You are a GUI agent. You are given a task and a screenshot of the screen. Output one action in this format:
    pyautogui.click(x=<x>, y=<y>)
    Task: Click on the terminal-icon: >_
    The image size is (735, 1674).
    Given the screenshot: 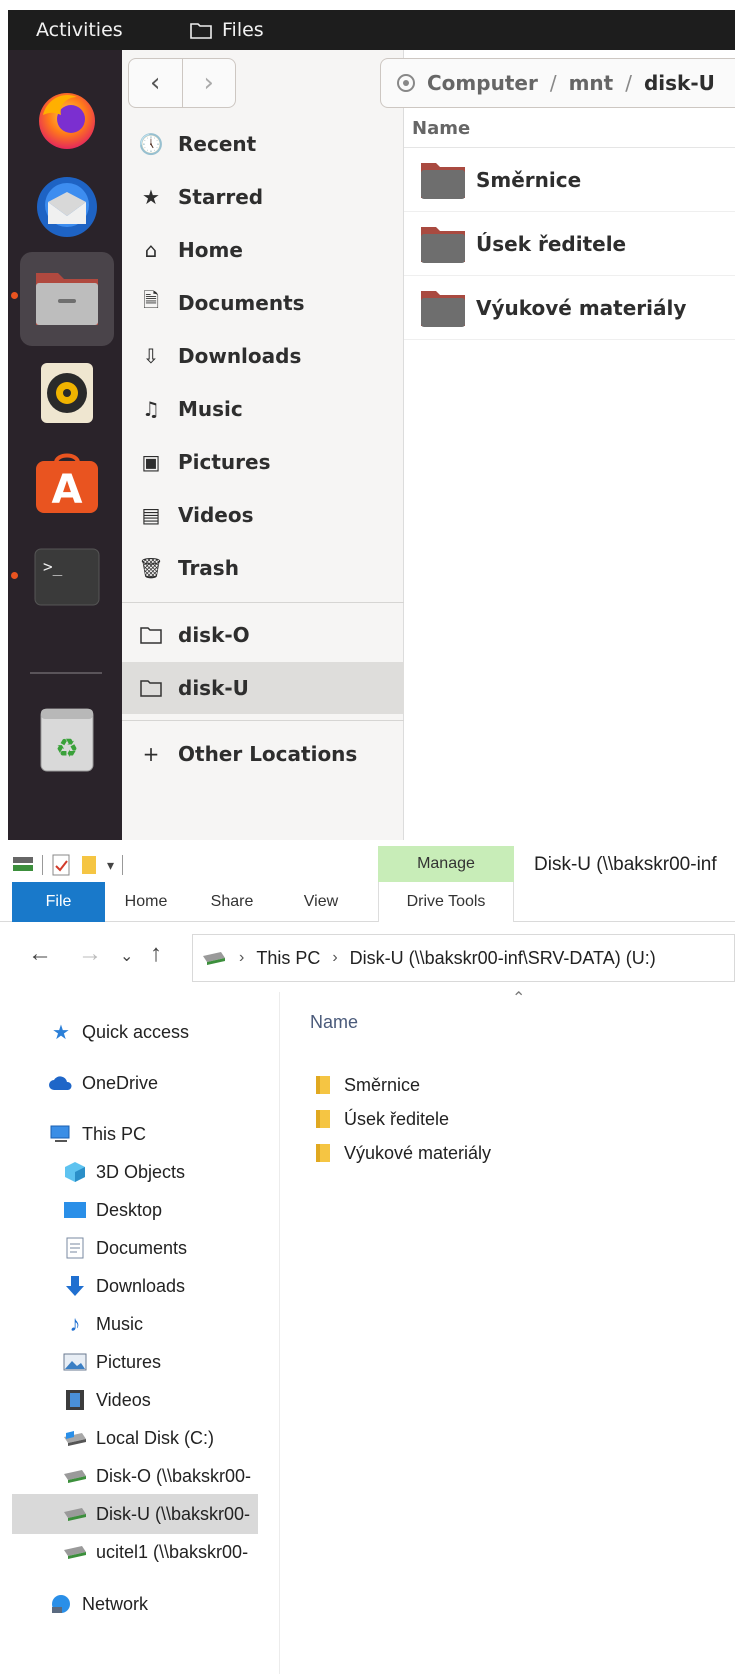 What is the action you would take?
    pyautogui.click(x=67, y=577)
    